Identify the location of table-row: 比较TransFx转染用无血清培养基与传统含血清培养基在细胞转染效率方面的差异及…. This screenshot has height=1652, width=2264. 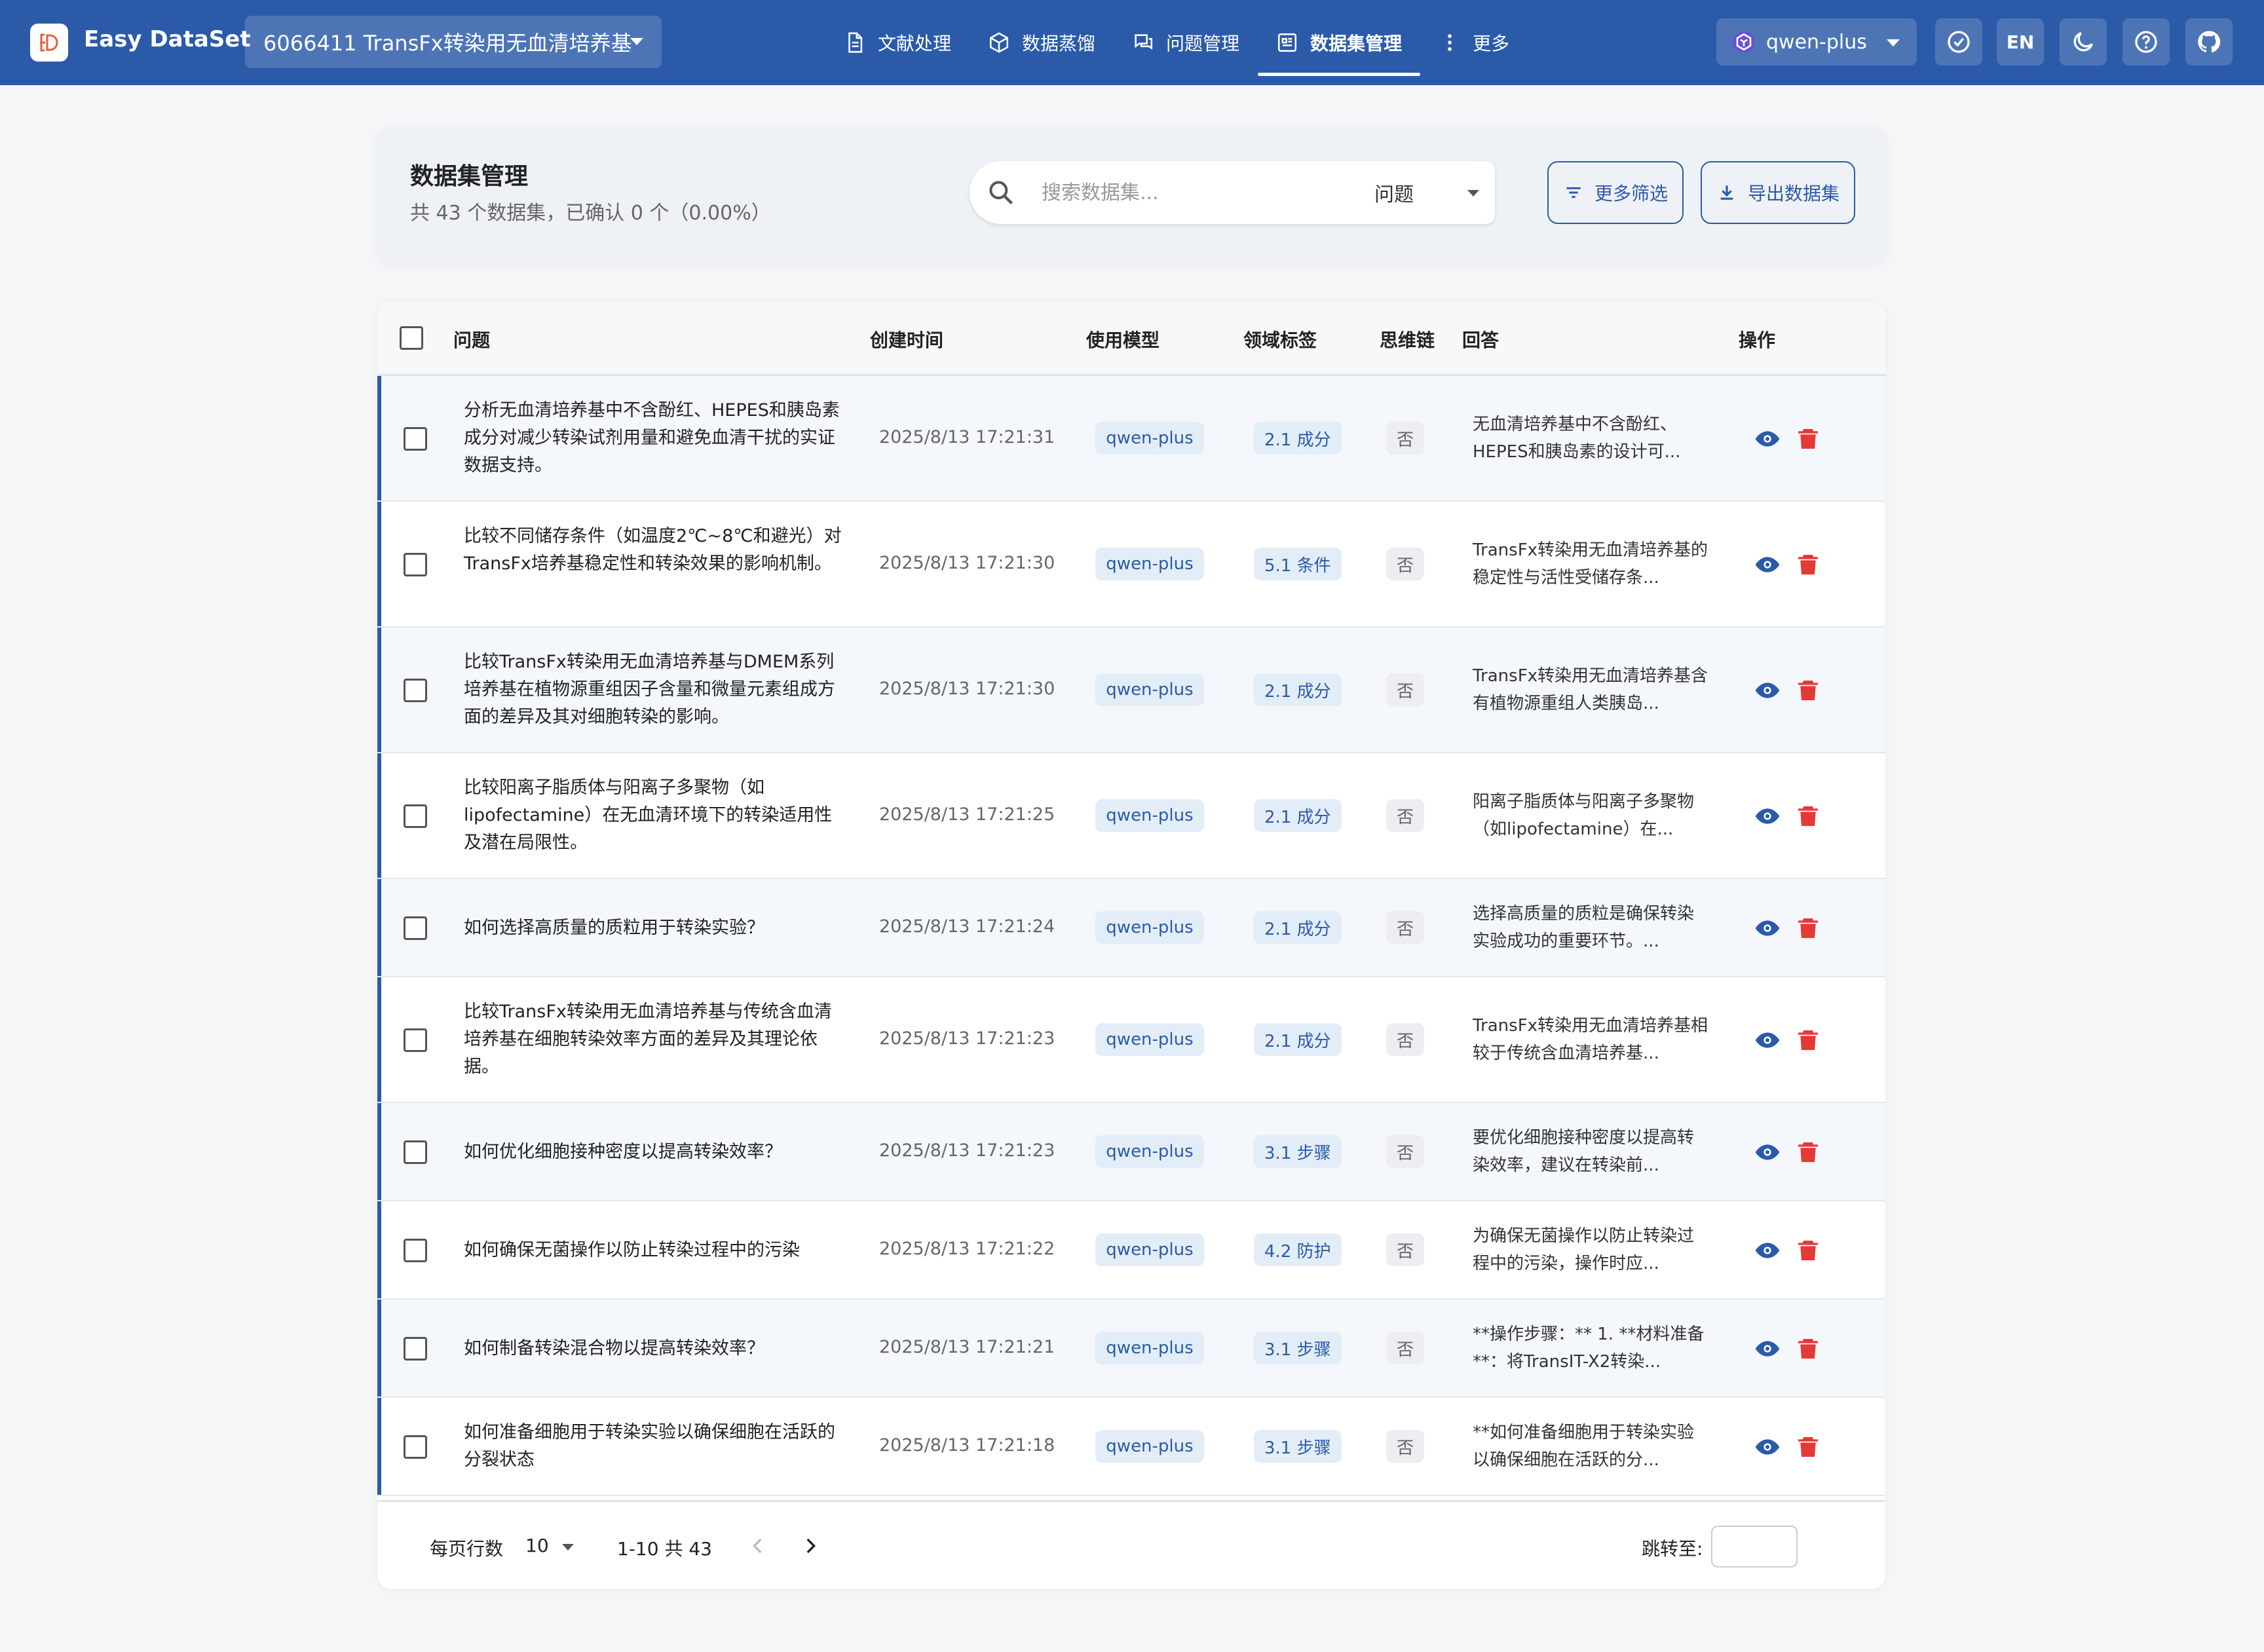
(1131, 1040).